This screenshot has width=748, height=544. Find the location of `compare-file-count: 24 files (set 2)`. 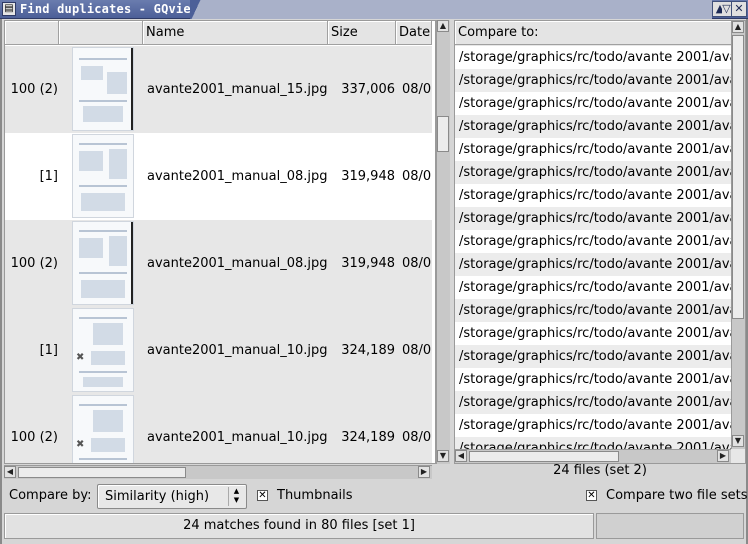

compare-file-count: 24 files (set 2) is located at coordinates (600, 470).